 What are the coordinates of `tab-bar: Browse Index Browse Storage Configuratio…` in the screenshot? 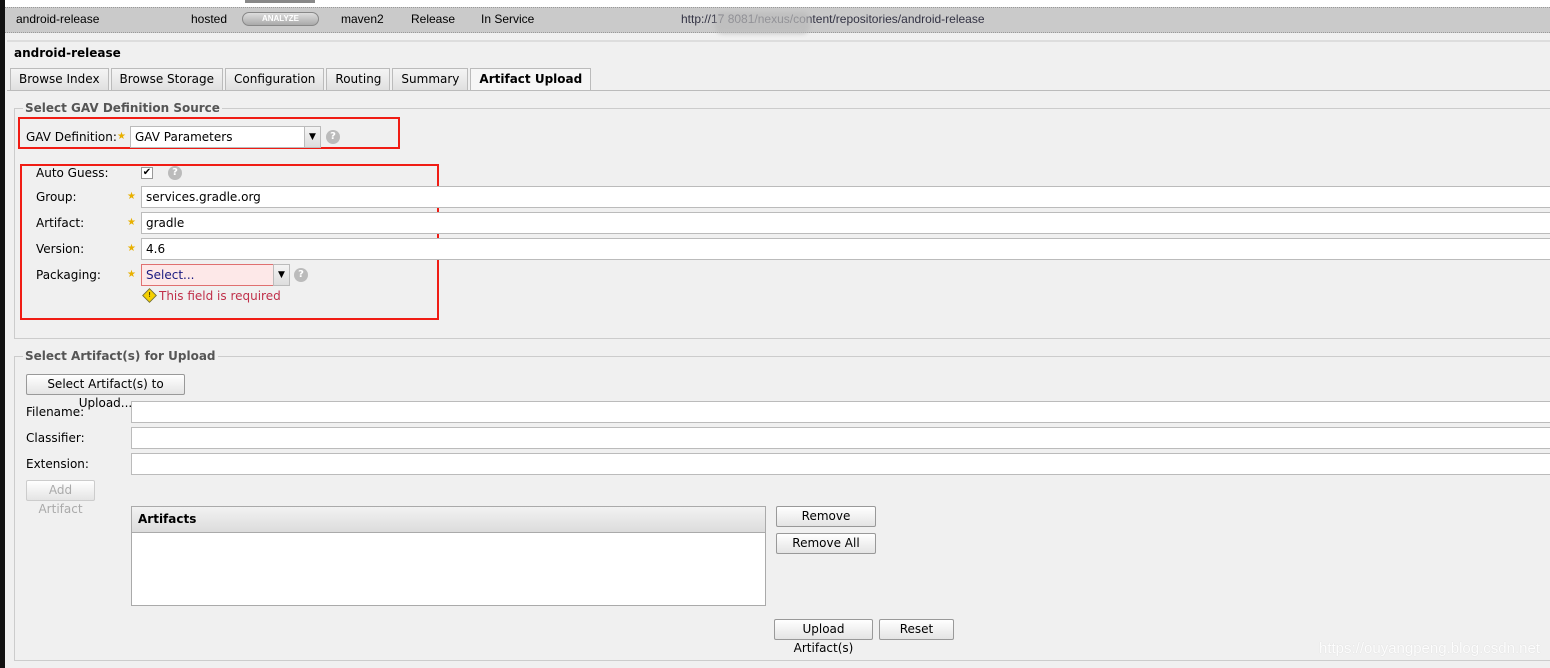 It's located at (301, 79).